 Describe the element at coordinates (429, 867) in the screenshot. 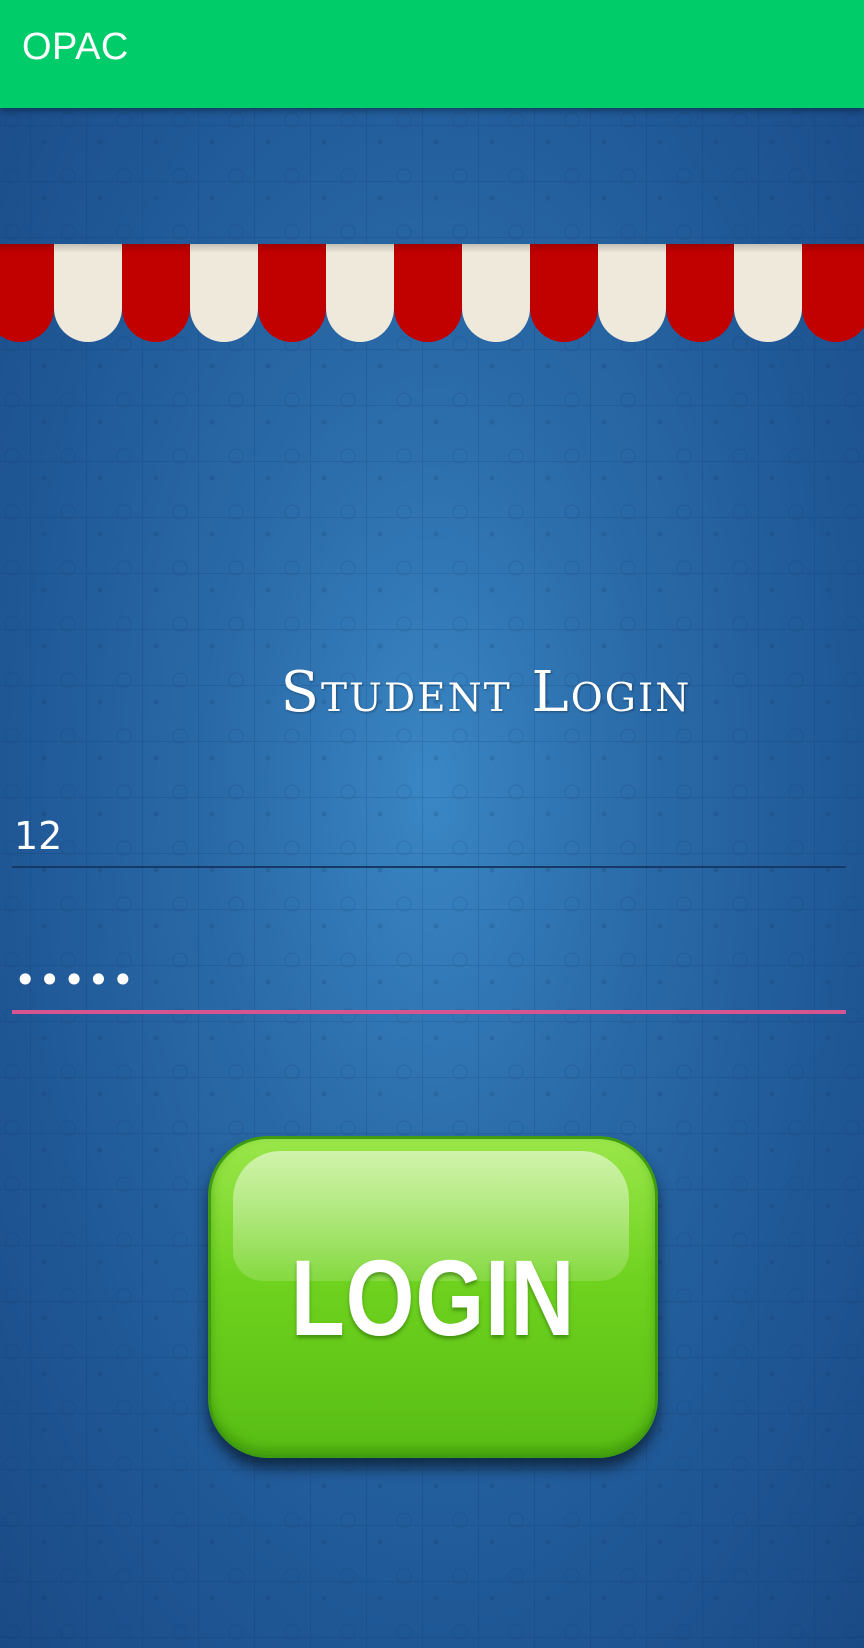

I see `username-underline` at that location.